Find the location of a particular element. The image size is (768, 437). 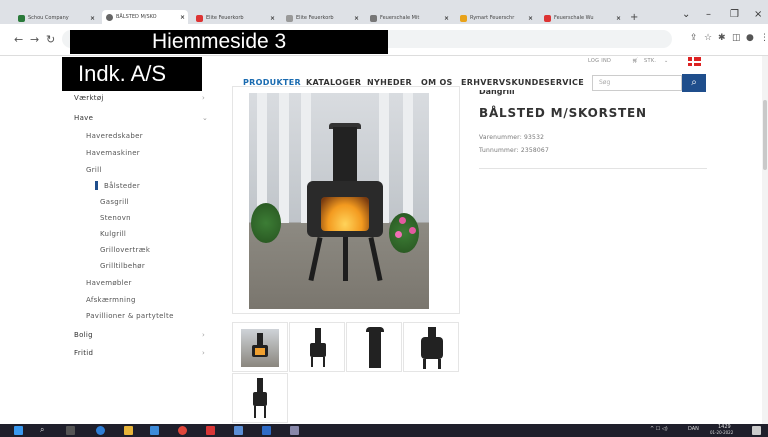

new-tab-button: + is located at coordinates (634, 17).